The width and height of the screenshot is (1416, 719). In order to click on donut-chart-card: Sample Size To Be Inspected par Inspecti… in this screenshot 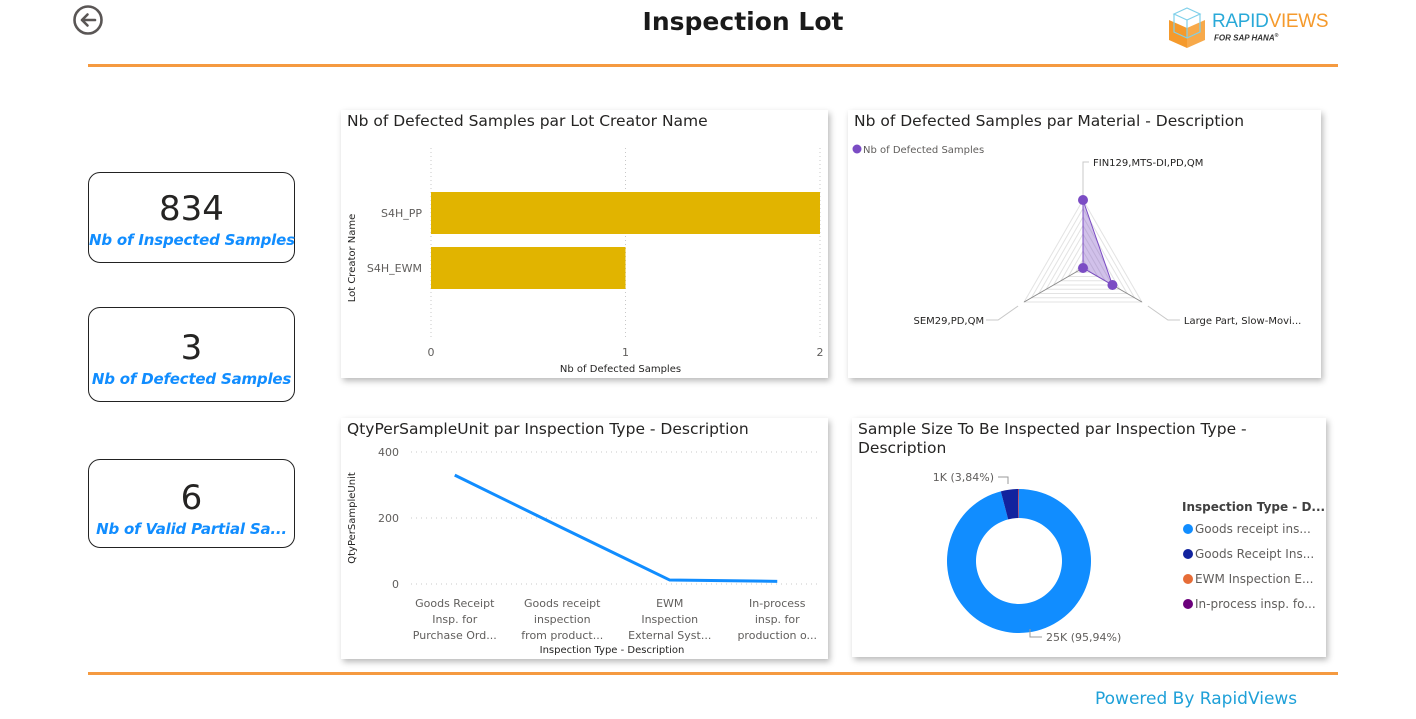, I will do `click(1089, 537)`.